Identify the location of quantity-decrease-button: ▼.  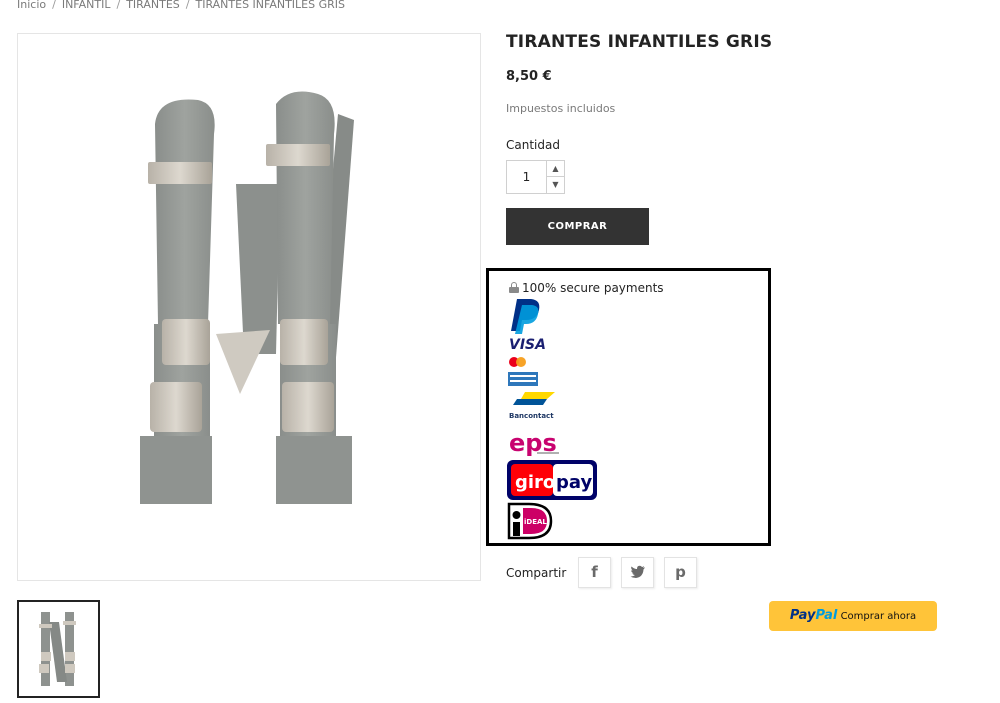
(555, 185).